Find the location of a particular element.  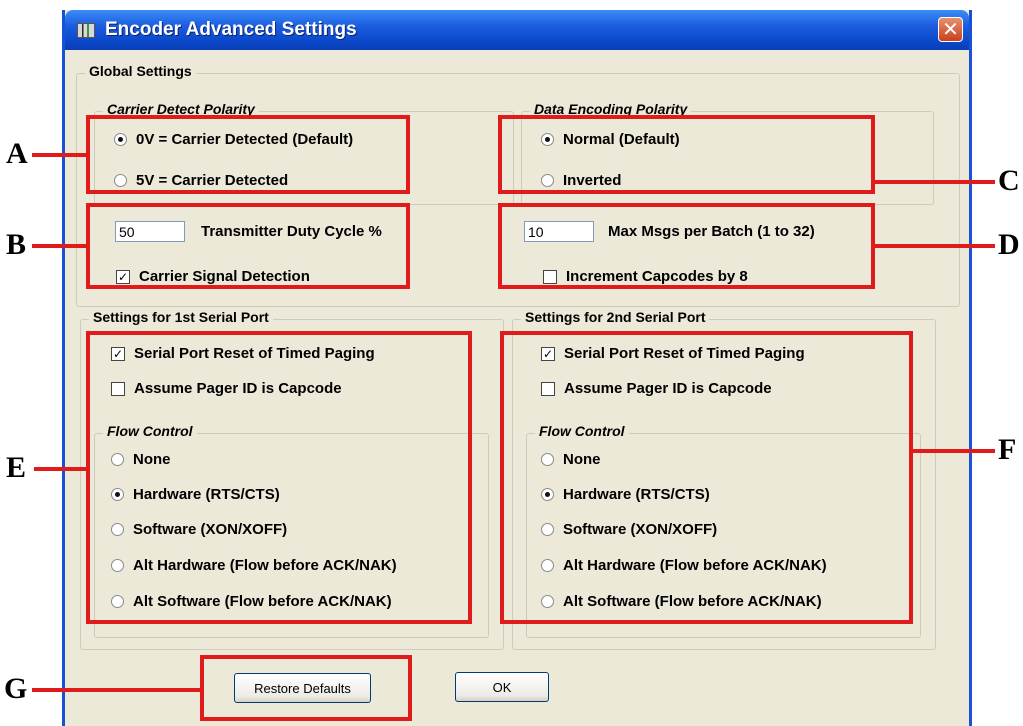

duty-cycle-input is located at coordinates (150, 231).